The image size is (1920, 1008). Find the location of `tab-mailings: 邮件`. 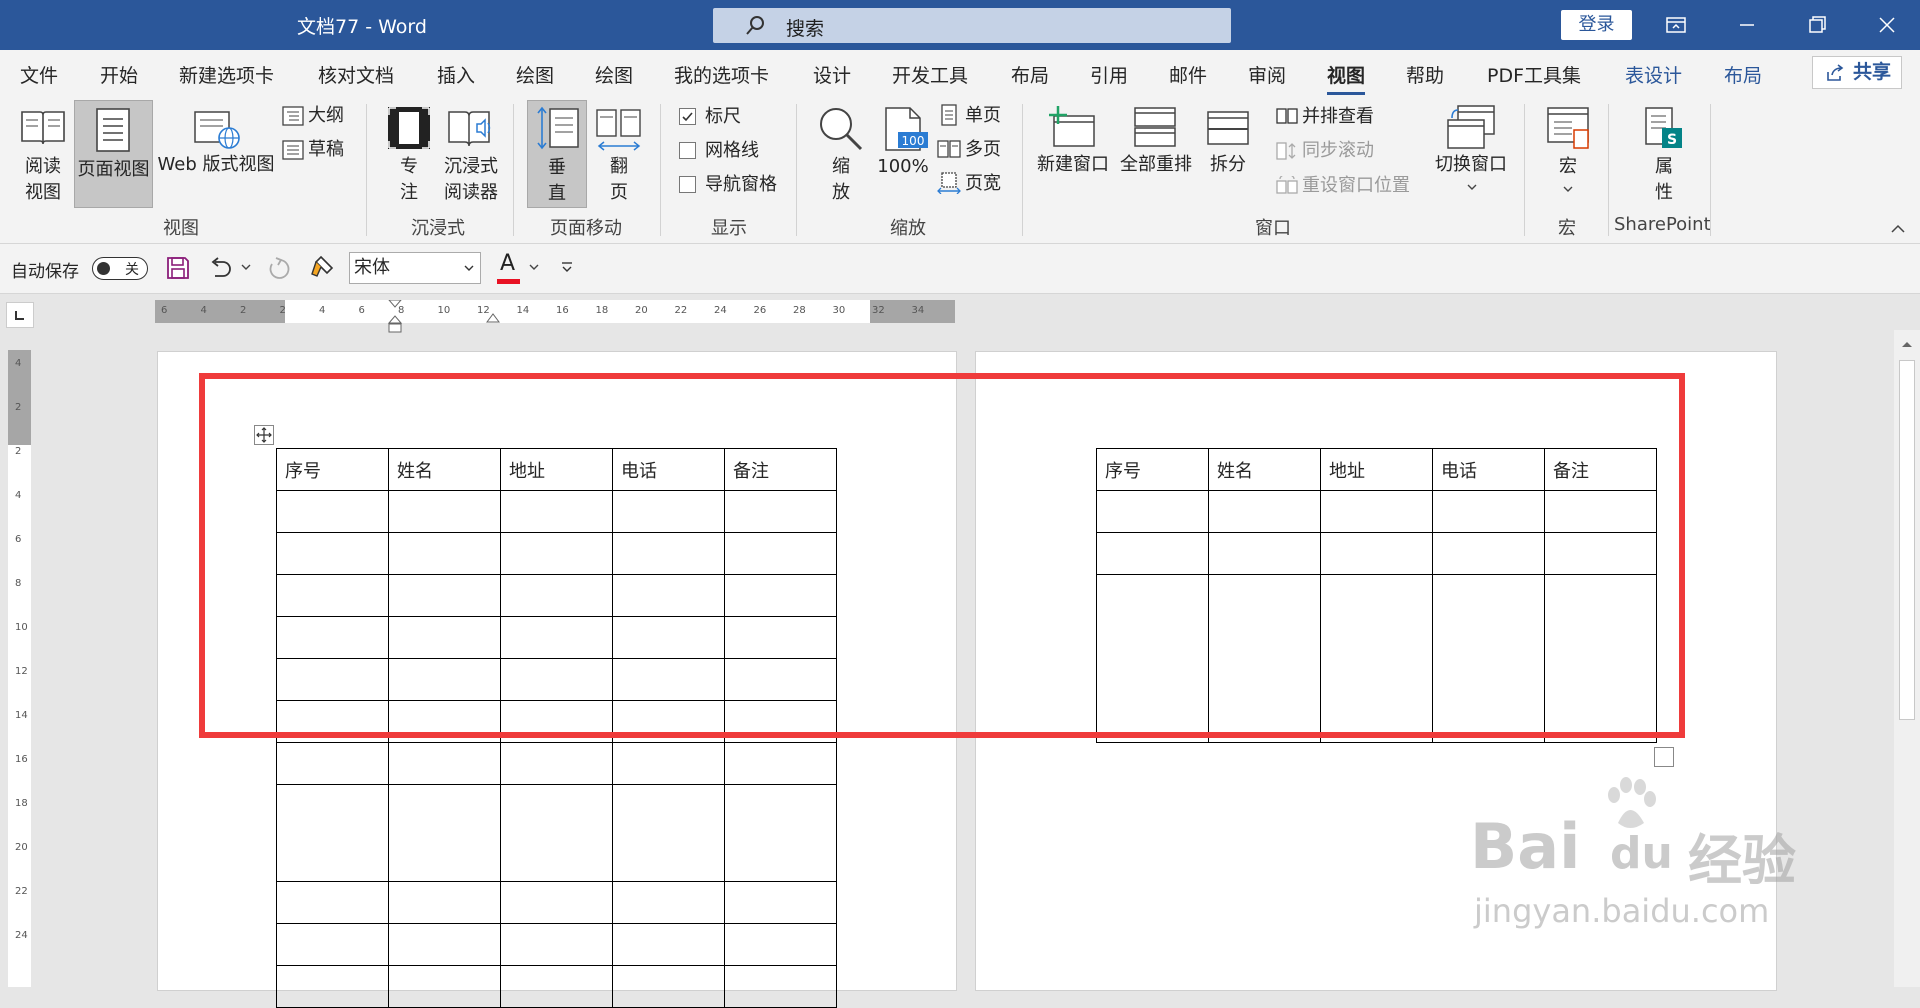

tab-mailings: 邮件 is located at coordinates (1188, 74).